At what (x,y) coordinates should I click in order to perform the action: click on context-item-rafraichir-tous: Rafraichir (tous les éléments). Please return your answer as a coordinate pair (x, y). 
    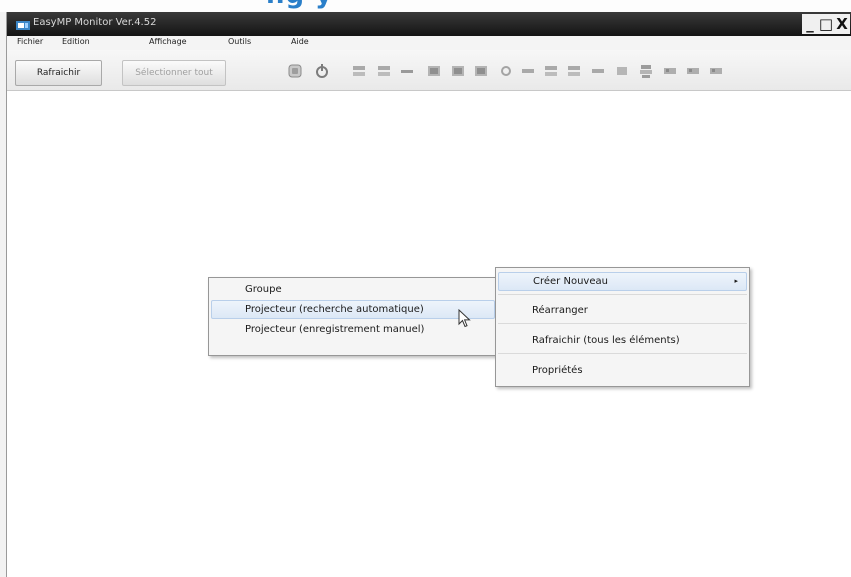
    Looking at the image, I should click on (622, 340).